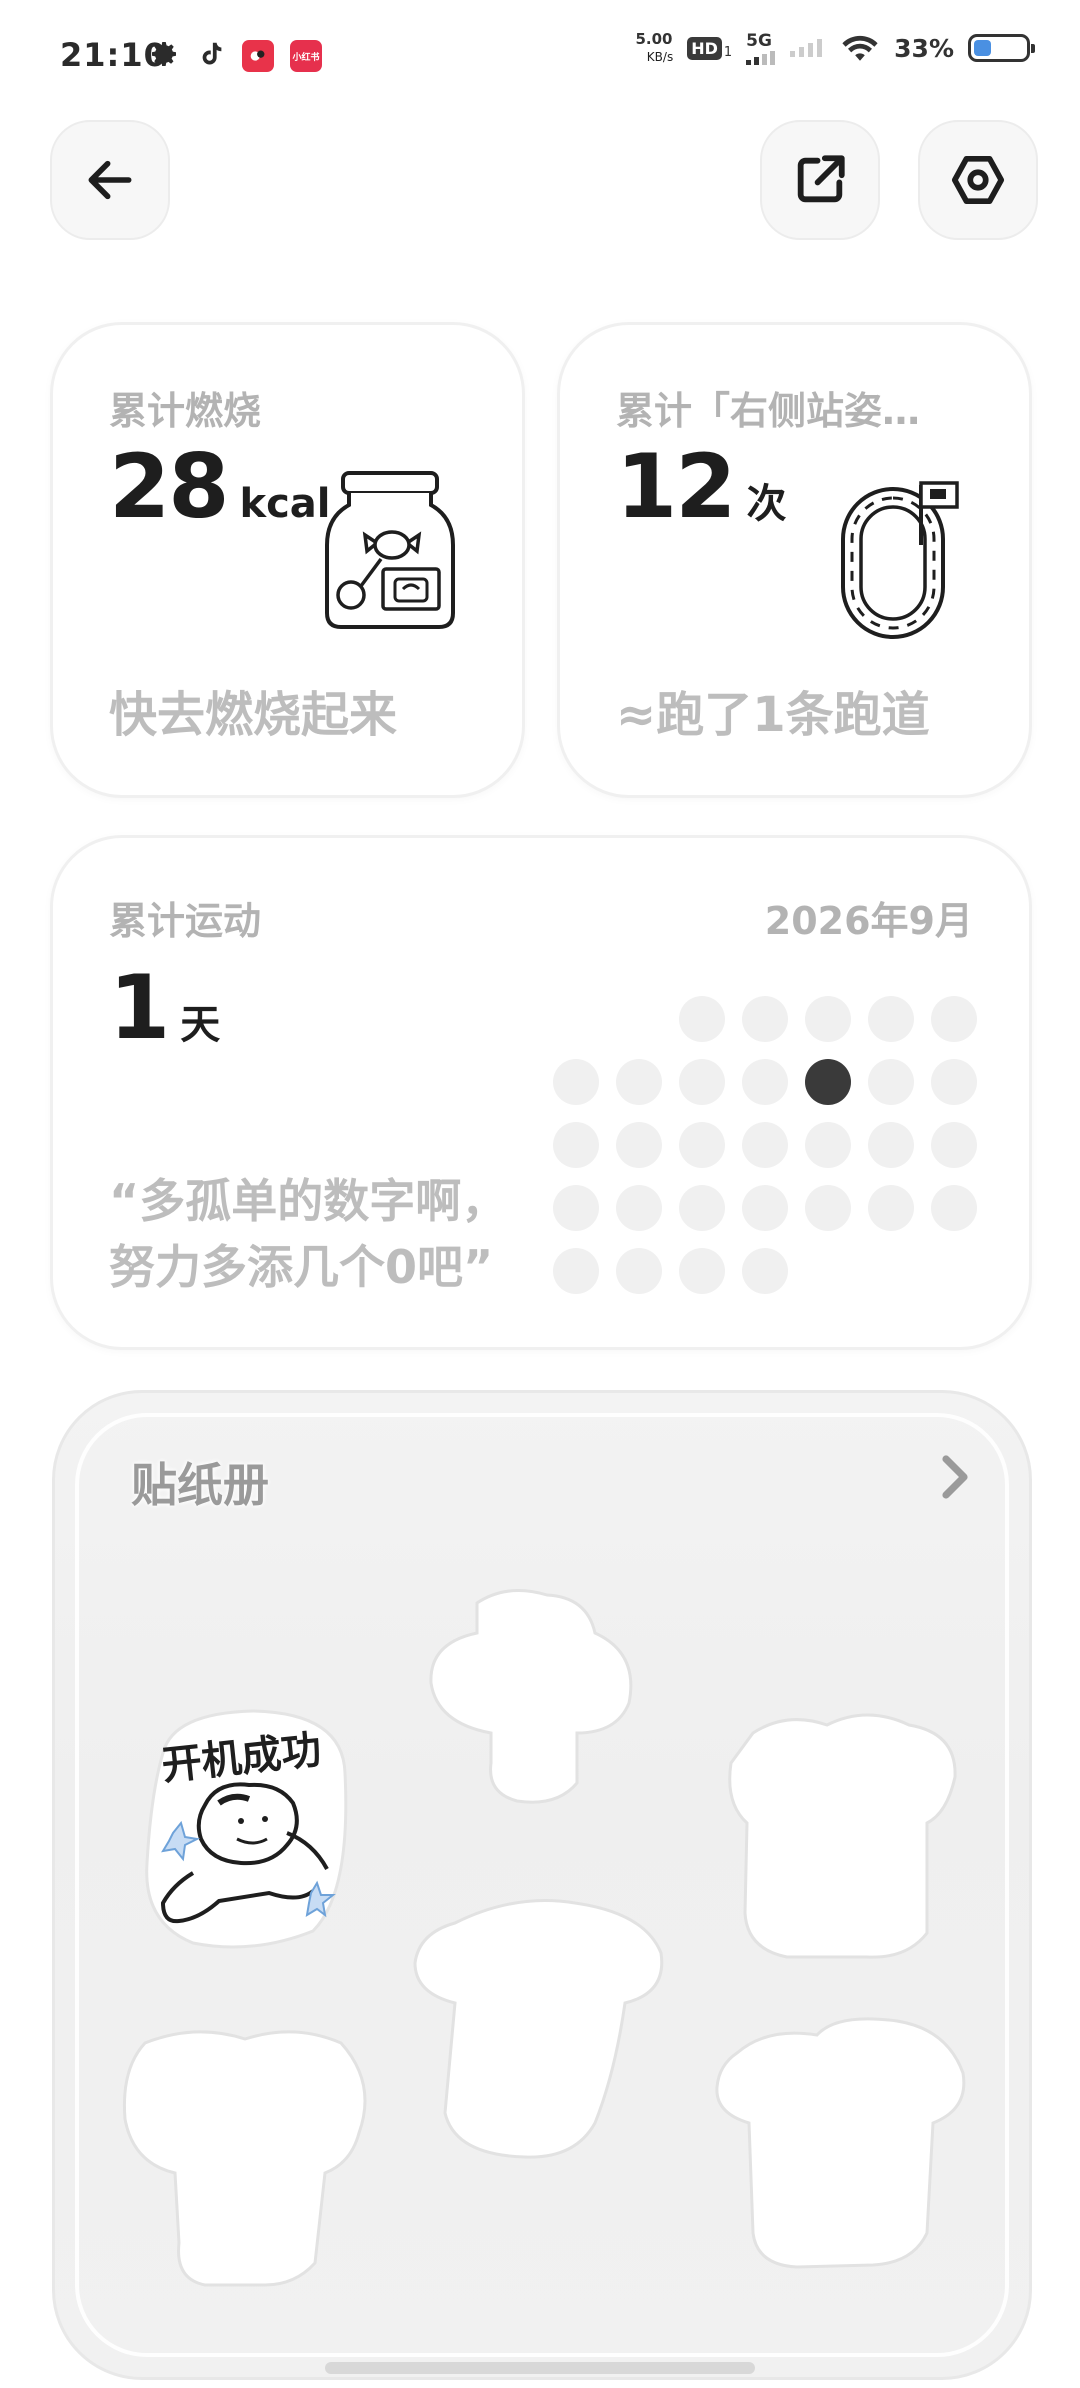  I want to click on back-button, so click(110, 180).